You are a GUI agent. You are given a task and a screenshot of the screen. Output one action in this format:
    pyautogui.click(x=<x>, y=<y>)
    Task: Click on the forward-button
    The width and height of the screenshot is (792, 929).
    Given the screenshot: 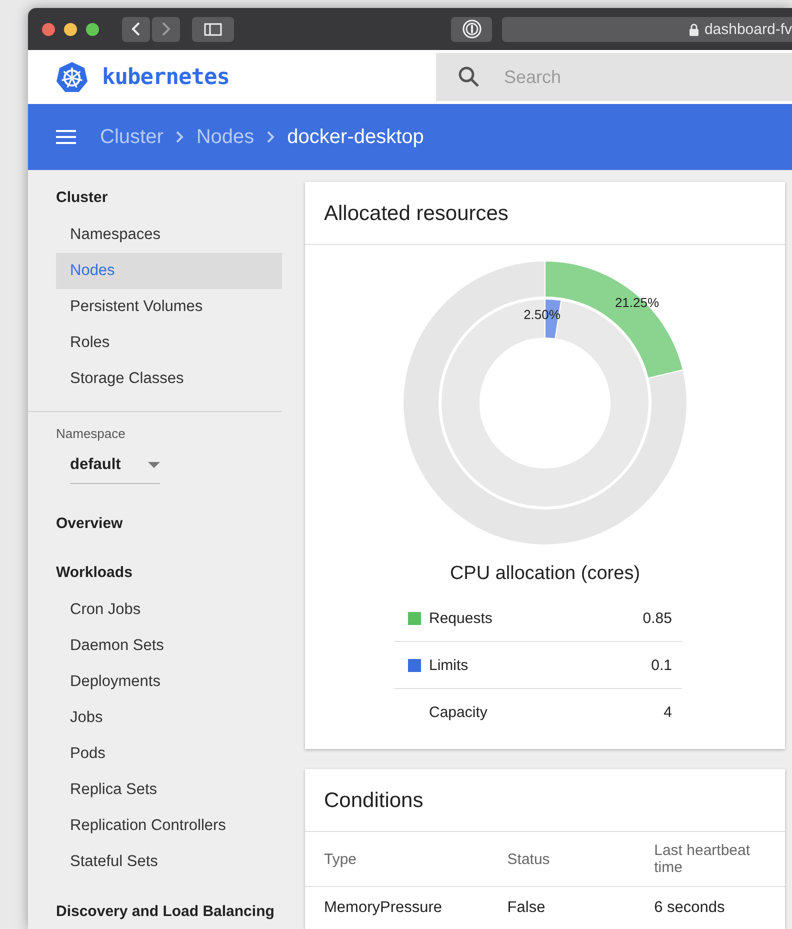 What is the action you would take?
    pyautogui.click(x=166, y=29)
    